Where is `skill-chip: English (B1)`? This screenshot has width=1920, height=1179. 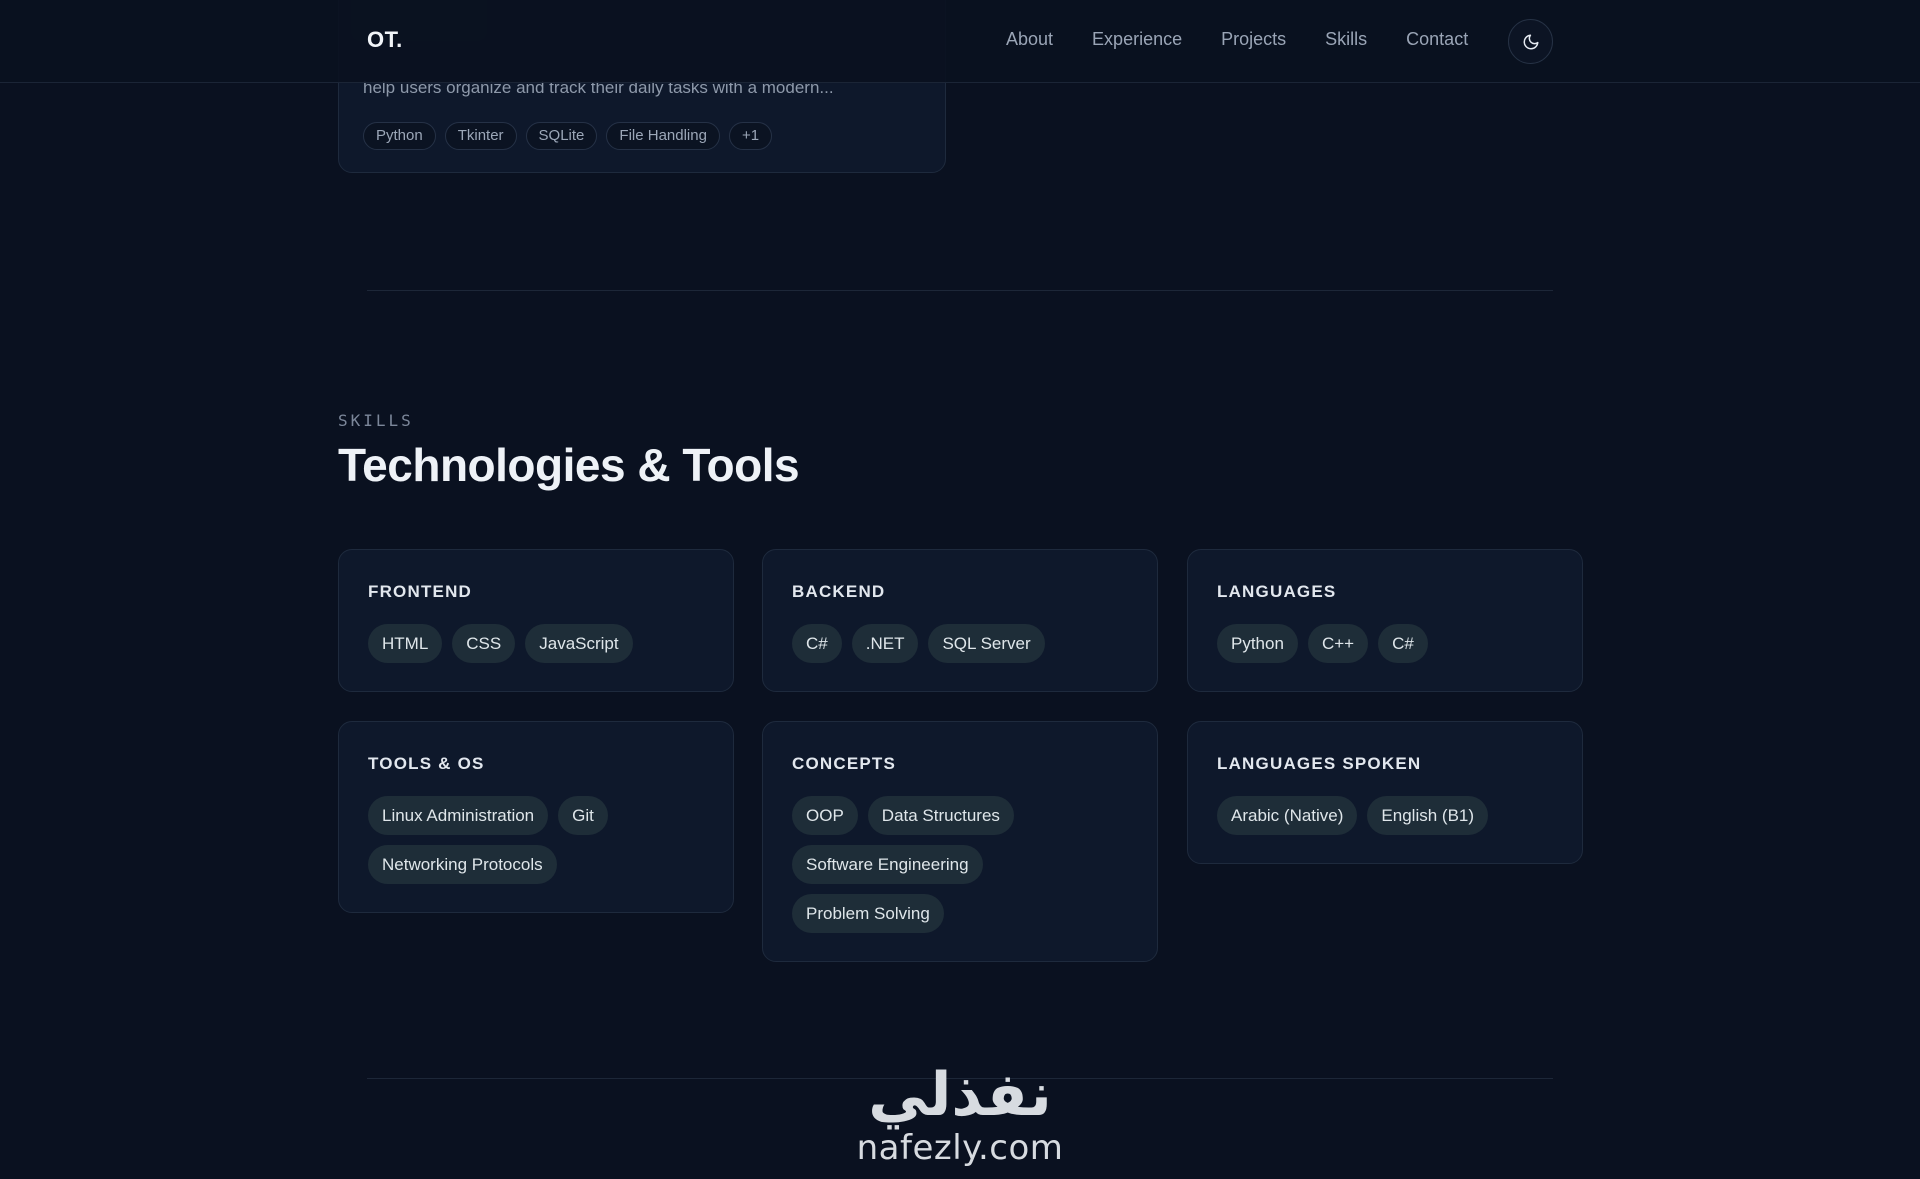
skill-chip: English (B1) is located at coordinates (1428, 815).